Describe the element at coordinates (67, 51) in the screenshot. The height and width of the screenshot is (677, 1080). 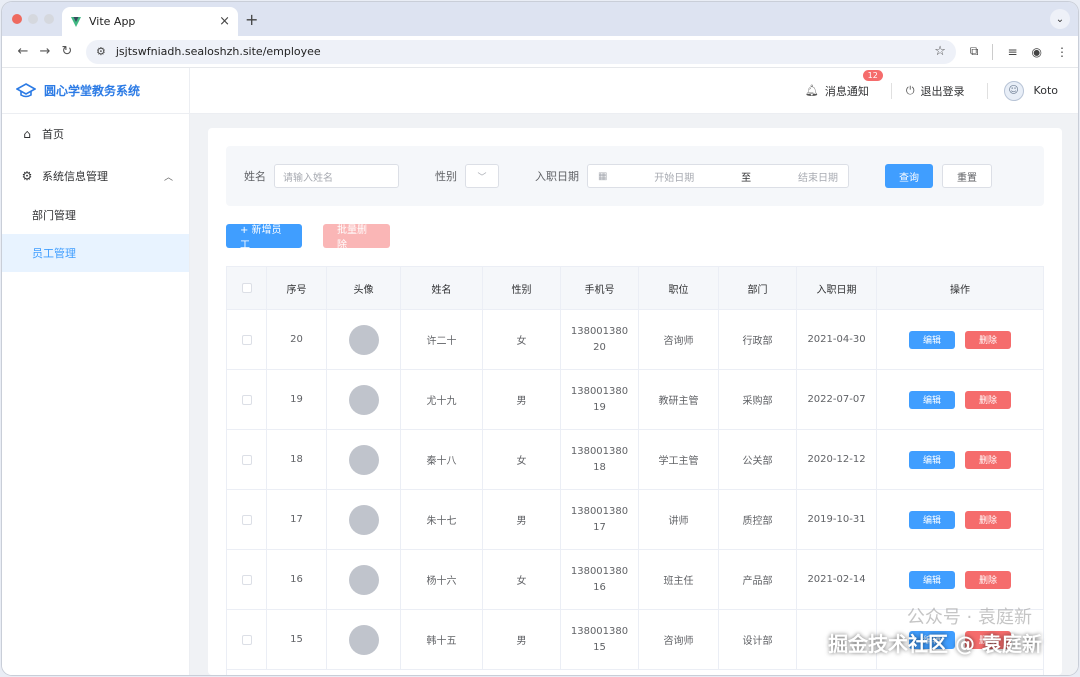
I see `reload-button: ↻` at that location.